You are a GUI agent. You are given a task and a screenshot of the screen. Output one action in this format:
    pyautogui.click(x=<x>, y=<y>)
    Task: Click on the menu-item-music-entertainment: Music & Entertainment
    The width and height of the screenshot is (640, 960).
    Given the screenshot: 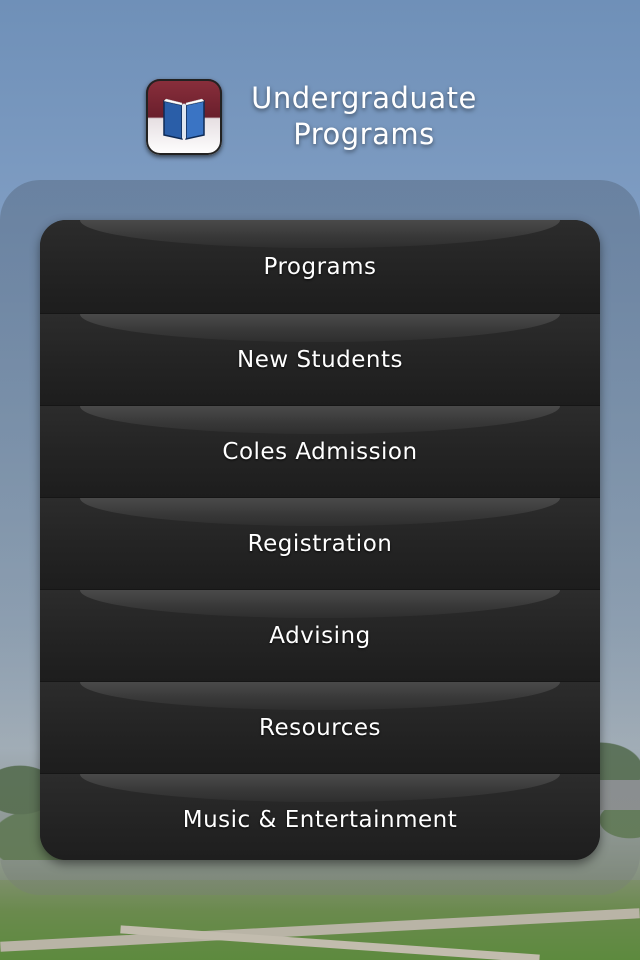 What is the action you would take?
    pyautogui.click(x=320, y=816)
    